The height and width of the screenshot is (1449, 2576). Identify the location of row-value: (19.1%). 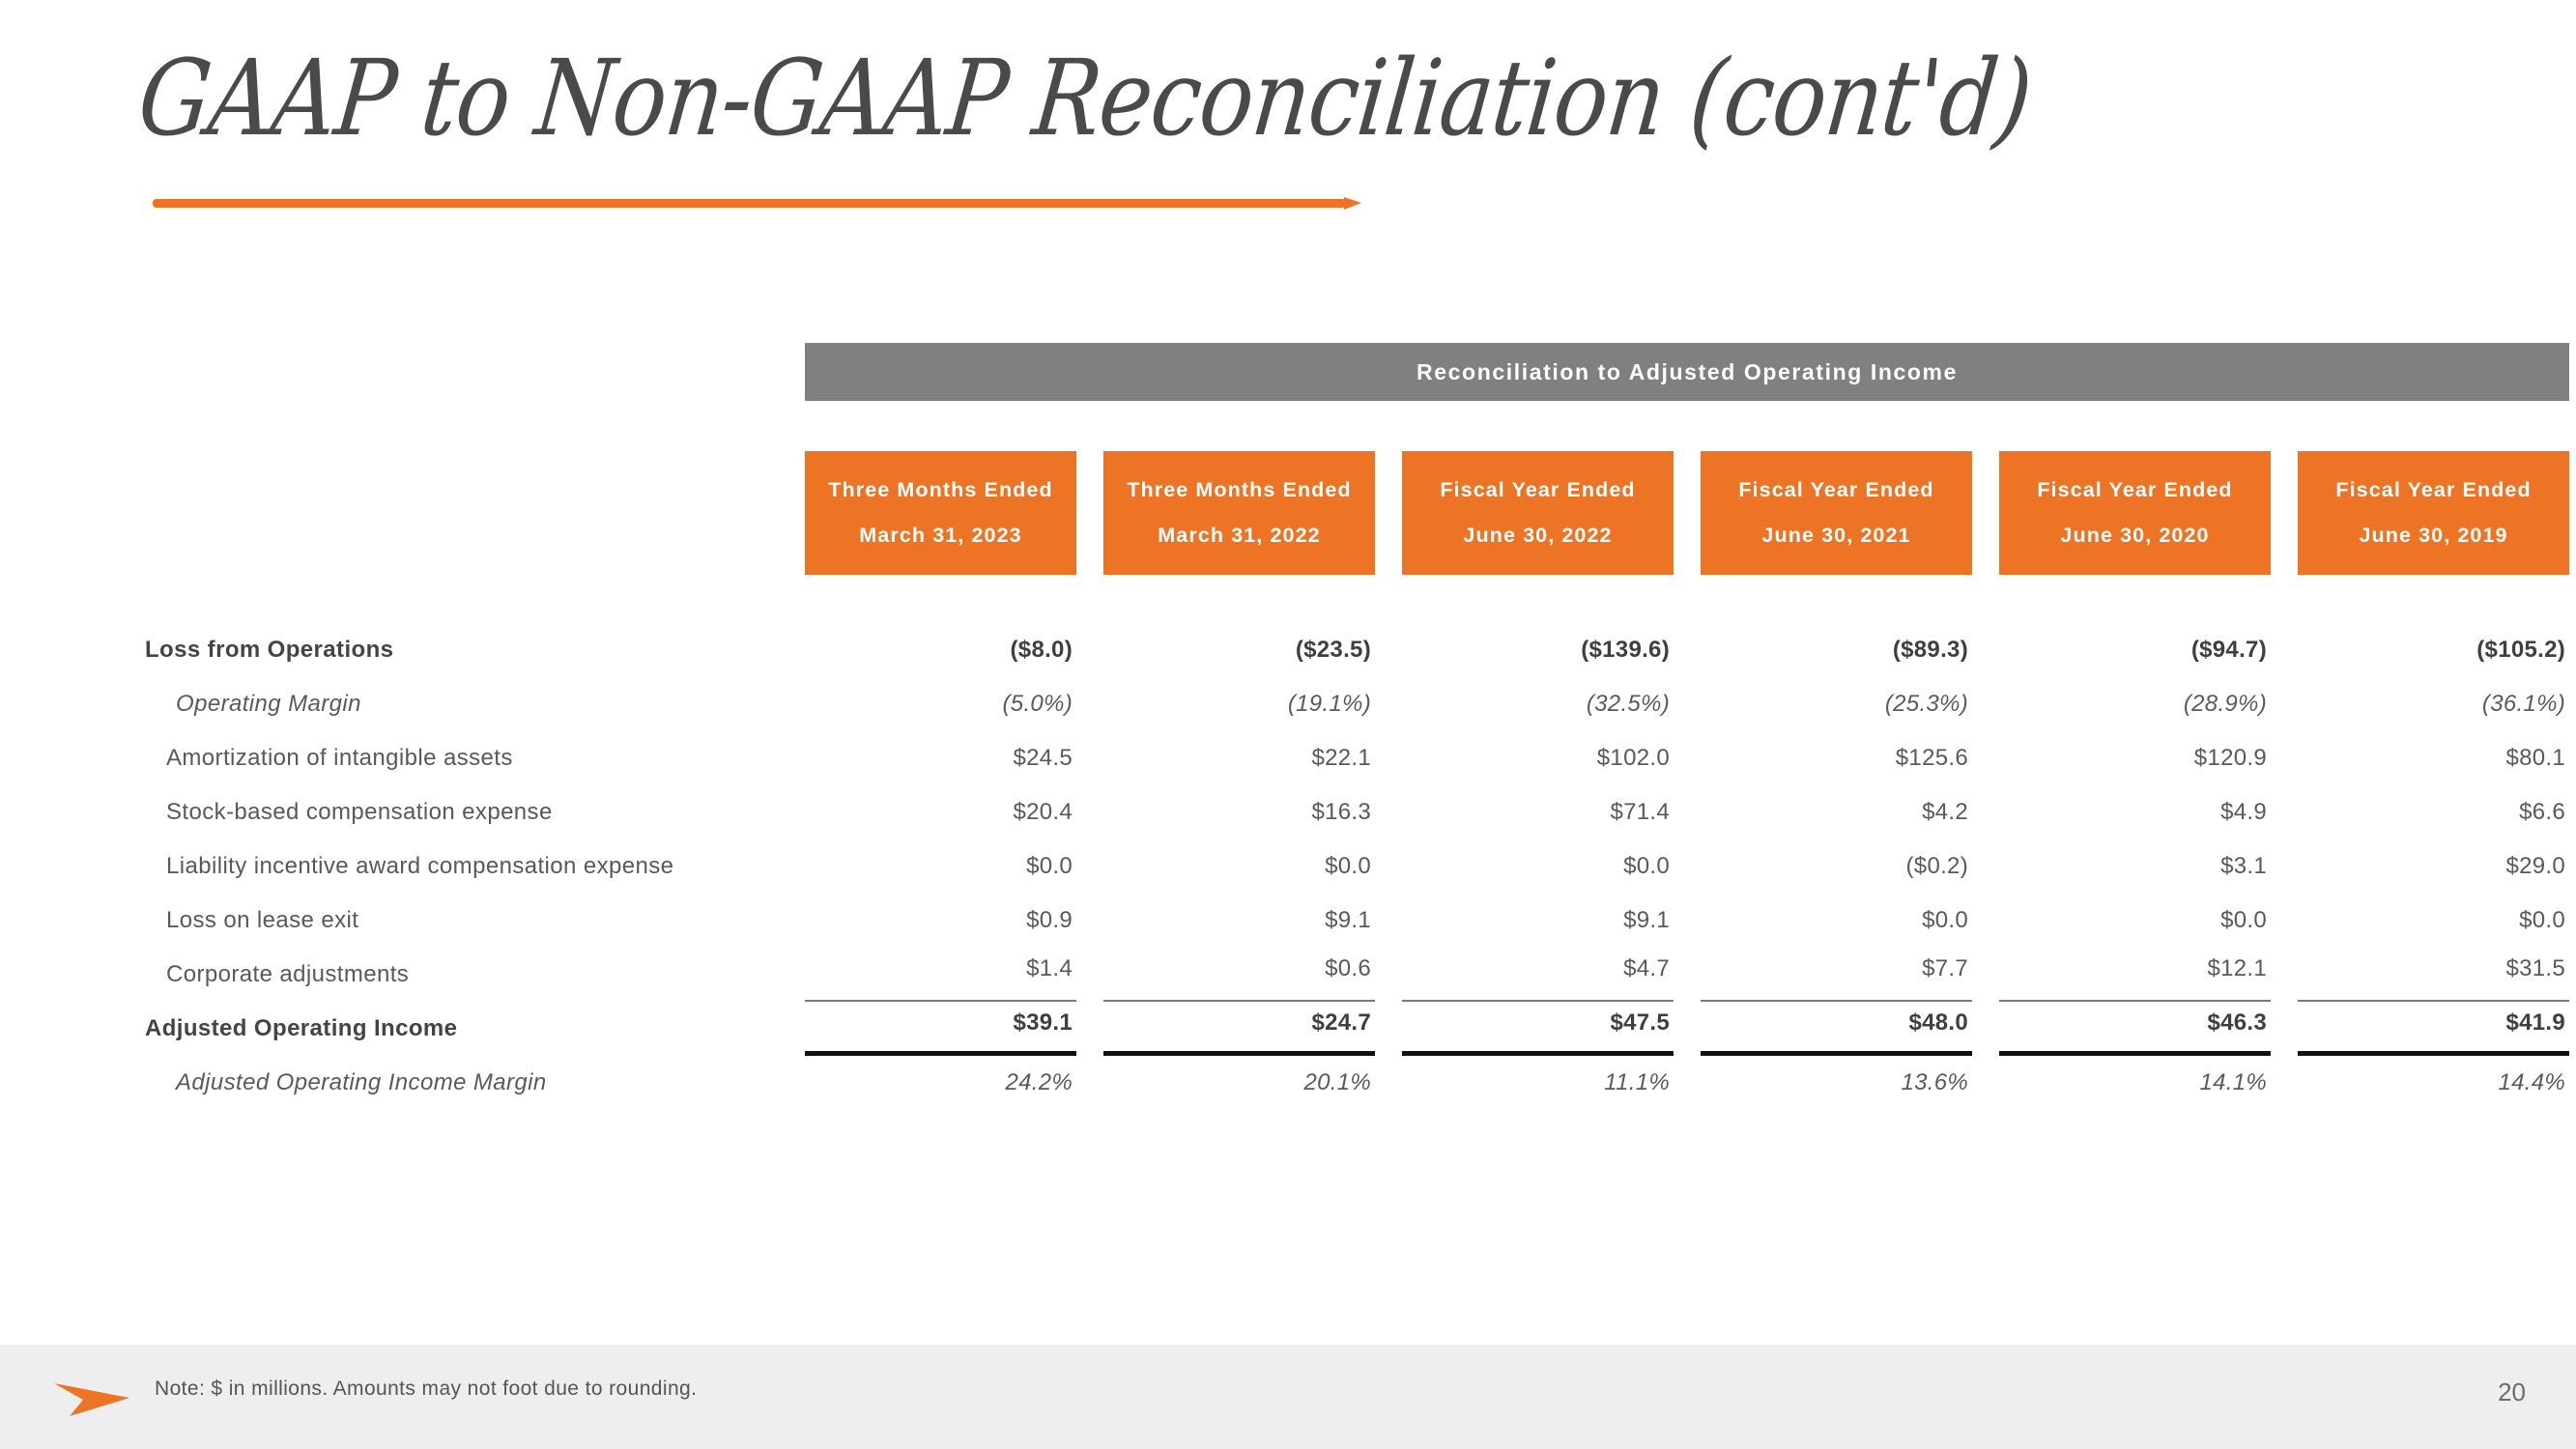
(1329, 704).